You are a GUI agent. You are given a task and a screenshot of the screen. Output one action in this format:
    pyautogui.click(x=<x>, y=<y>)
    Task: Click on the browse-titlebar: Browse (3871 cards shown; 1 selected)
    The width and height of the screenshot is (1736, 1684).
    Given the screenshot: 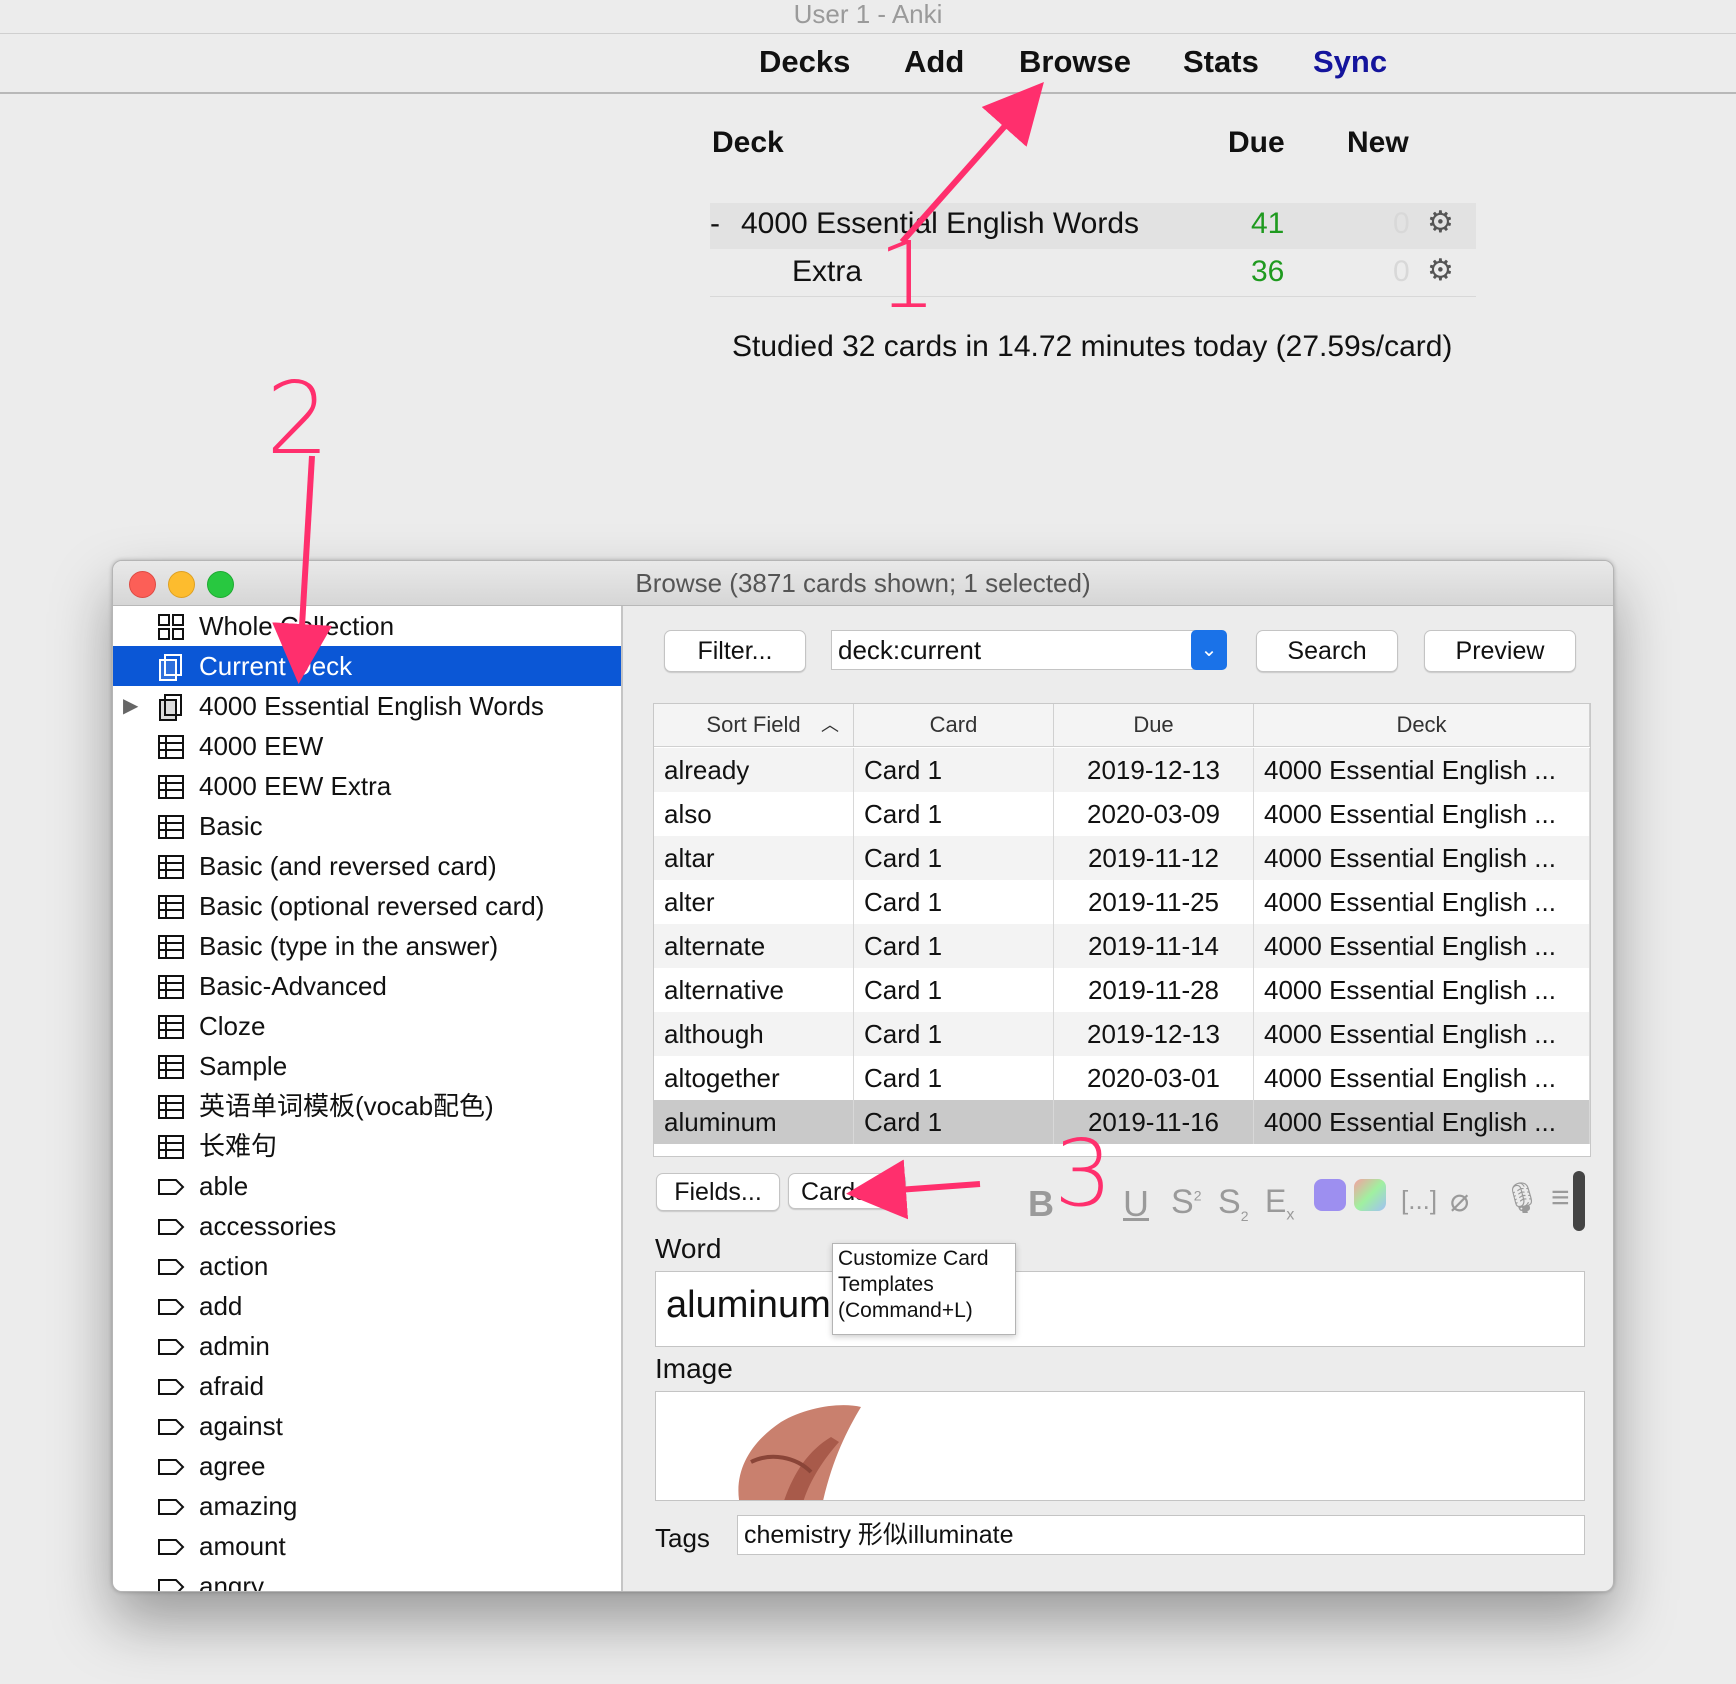 What is the action you would take?
    pyautogui.click(x=863, y=583)
    